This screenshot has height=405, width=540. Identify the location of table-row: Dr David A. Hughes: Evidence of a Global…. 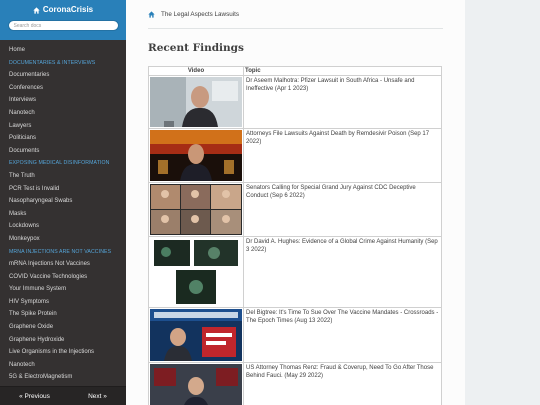
(295, 272).